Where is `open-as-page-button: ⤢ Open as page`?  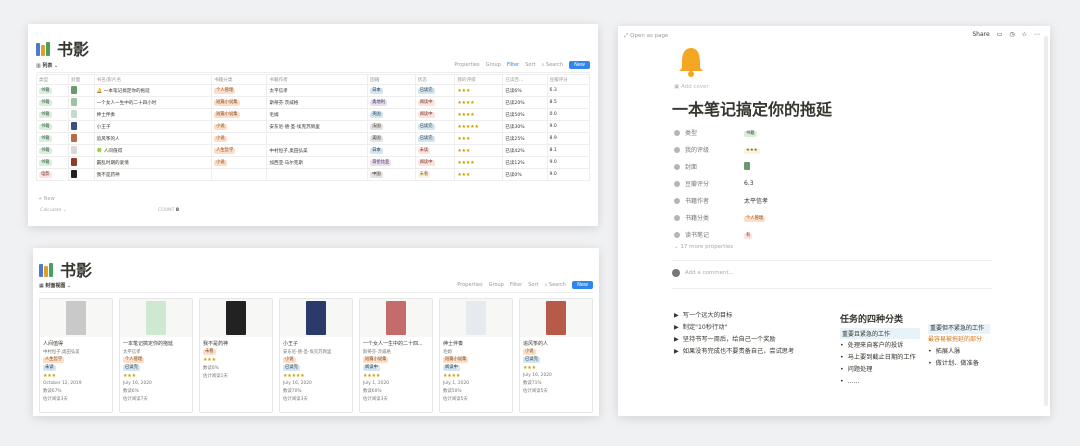
open-as-page-button: ⤢ Open as page is located at coordinates (646, 36).